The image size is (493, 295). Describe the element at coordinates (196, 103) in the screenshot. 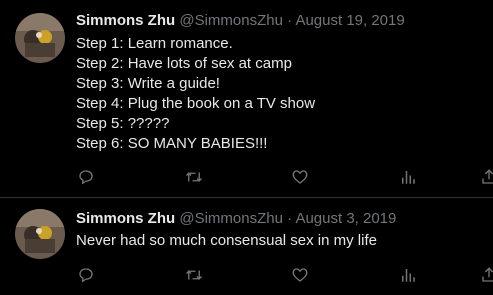

I see `tweet-text-line: Step 4: Plug the book on a TV show` at that location.